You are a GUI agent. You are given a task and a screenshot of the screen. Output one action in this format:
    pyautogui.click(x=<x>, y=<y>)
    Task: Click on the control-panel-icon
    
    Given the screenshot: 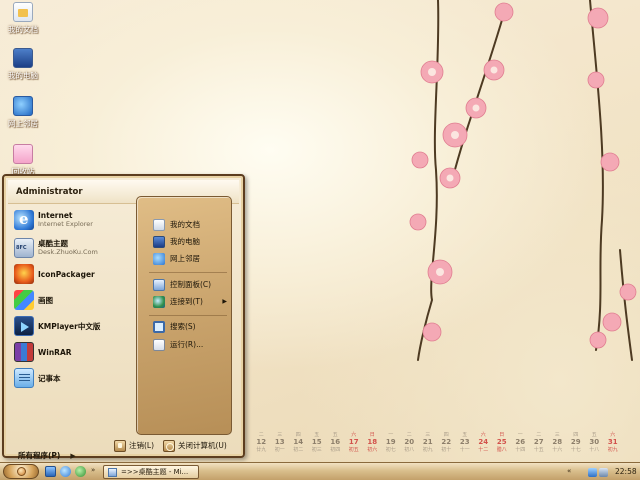 What is the action you would take?
    pyautogui.click(x=159, y=284)
    